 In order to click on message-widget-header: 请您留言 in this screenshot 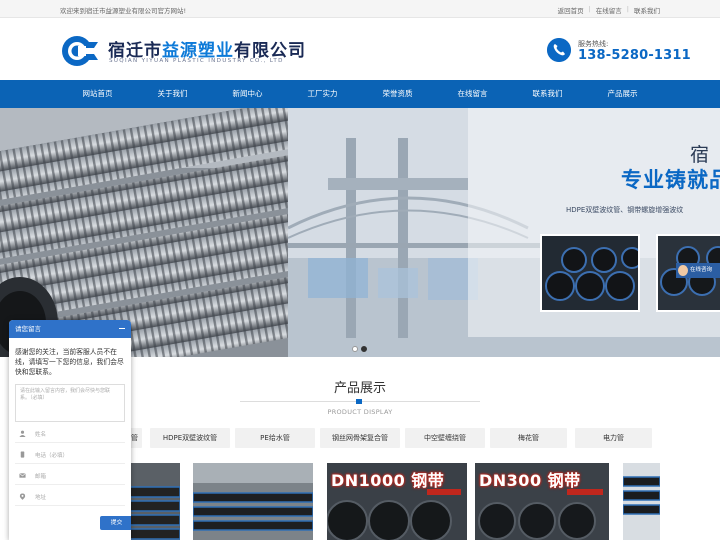, I will do `click(70, 329)`.